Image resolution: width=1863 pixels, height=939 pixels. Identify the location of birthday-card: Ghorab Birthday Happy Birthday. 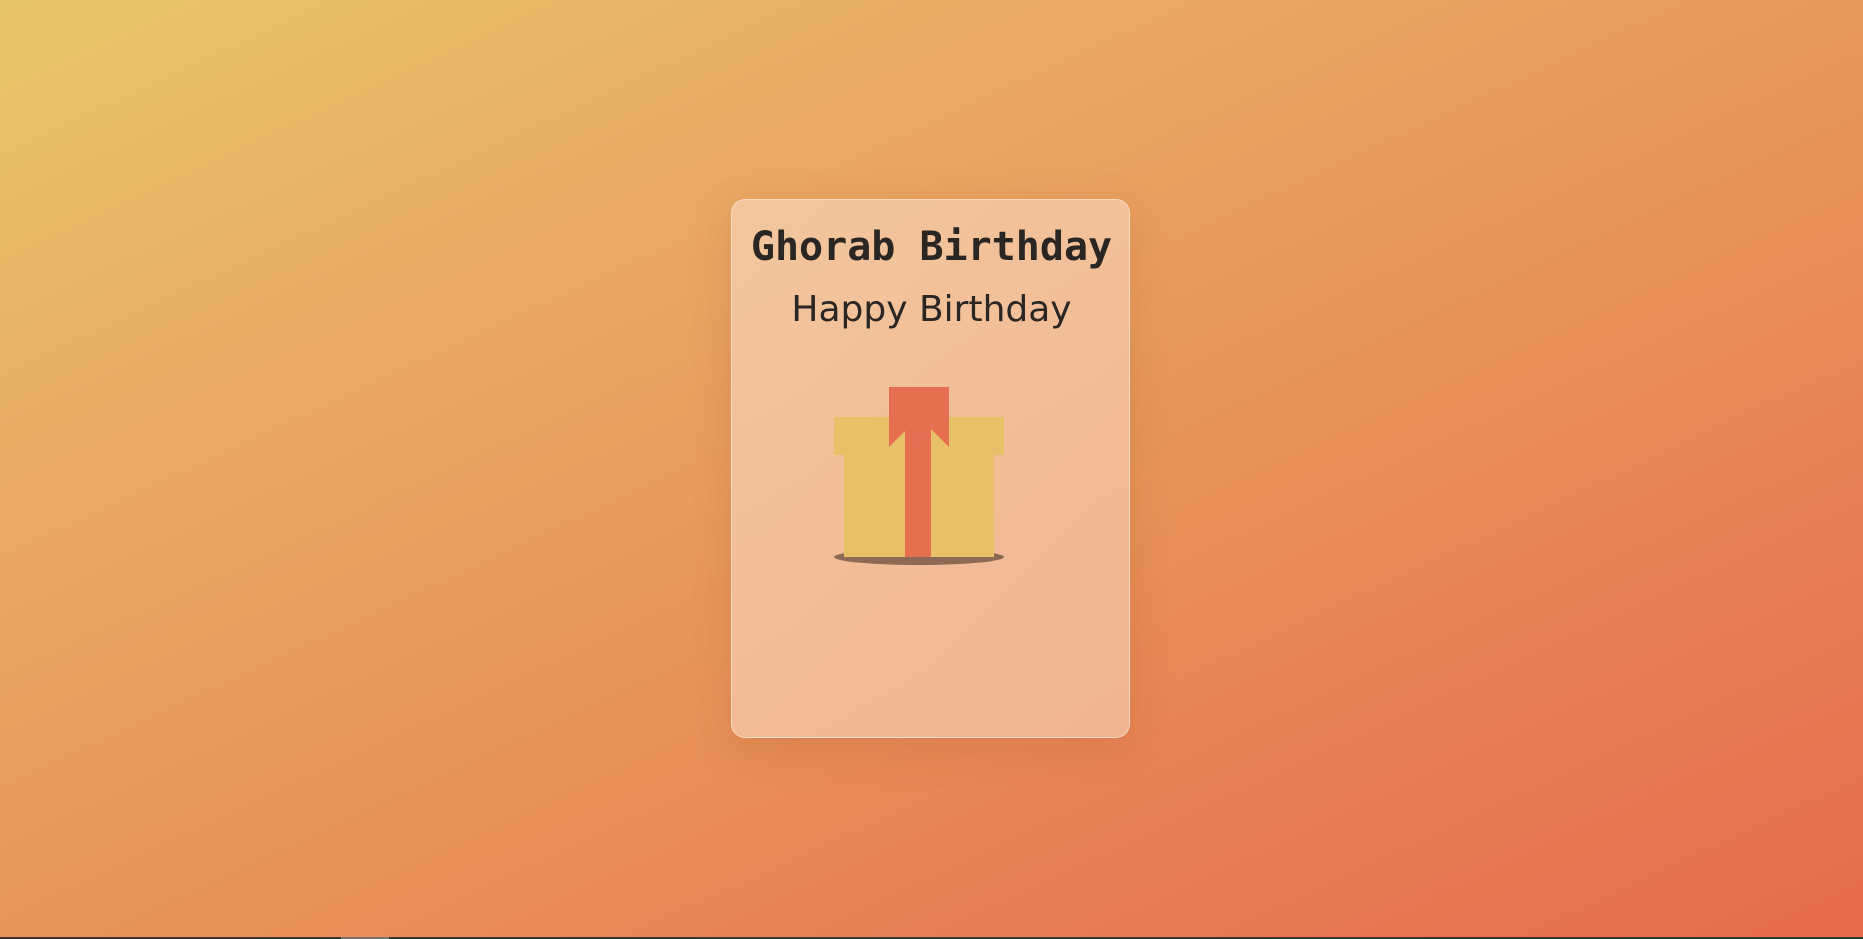
(930, 468).